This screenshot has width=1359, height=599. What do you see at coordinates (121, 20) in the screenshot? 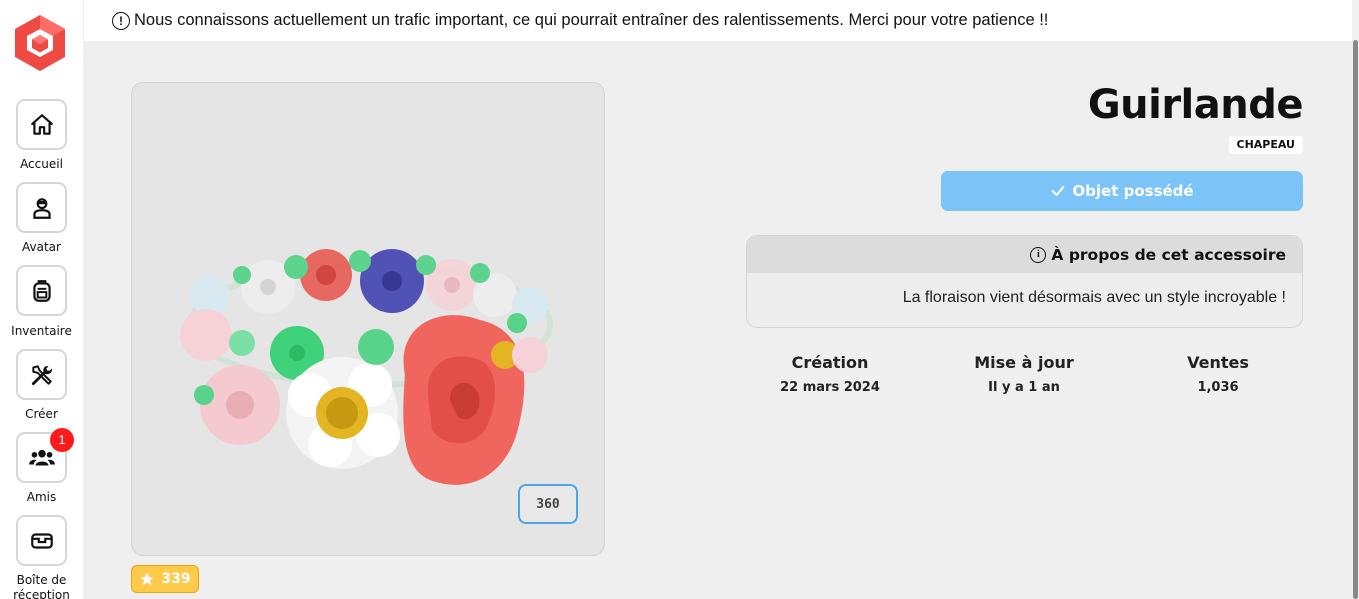
I see `exclamation-circle-icon: !` at bounding box center [121, 20].